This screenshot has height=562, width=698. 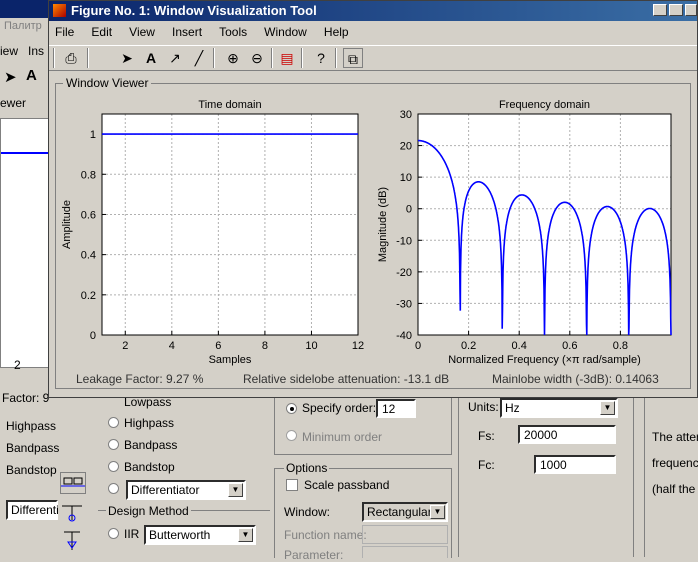 What do you see at coordinates (151, 445) in the screenshot?
I see `radio-bandpass-label: Bandpass` at bounding box center [151, 445].